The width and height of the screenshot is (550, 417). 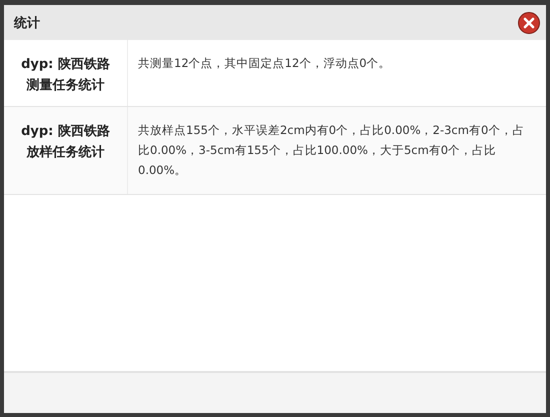 I want to click on statistics-text: 共放样点155个，水平误差2cm内有0个，占比0.00%，2-3cm有0个，占比0.00%，3-5cm有155个，占比100.00%，大于5cm有0个，占比0.00%。, so click(x=331, y=150).